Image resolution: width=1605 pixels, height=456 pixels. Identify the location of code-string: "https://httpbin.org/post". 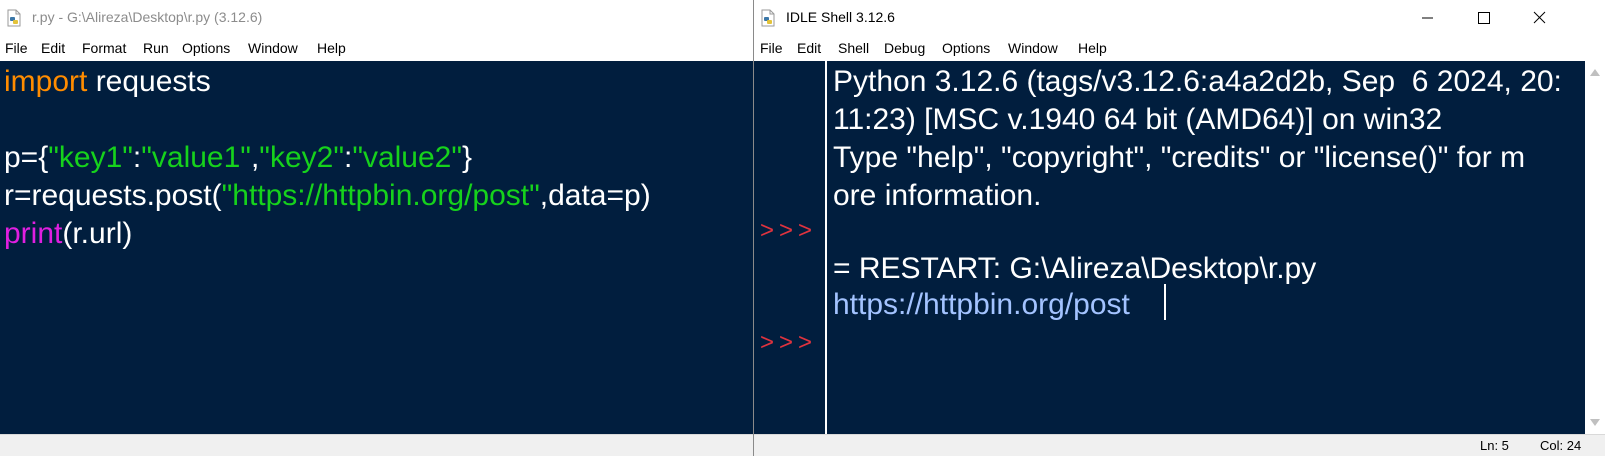
(380, 195).